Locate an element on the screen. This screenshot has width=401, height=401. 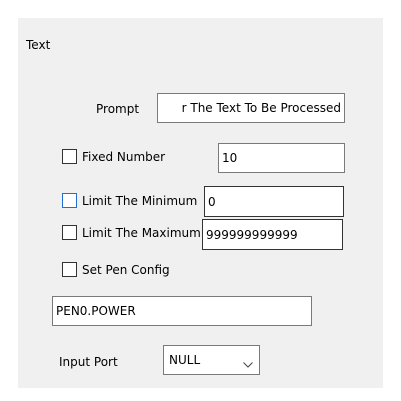
pen-power-input: PEN0.POWER is located at coordinates (182, 311).